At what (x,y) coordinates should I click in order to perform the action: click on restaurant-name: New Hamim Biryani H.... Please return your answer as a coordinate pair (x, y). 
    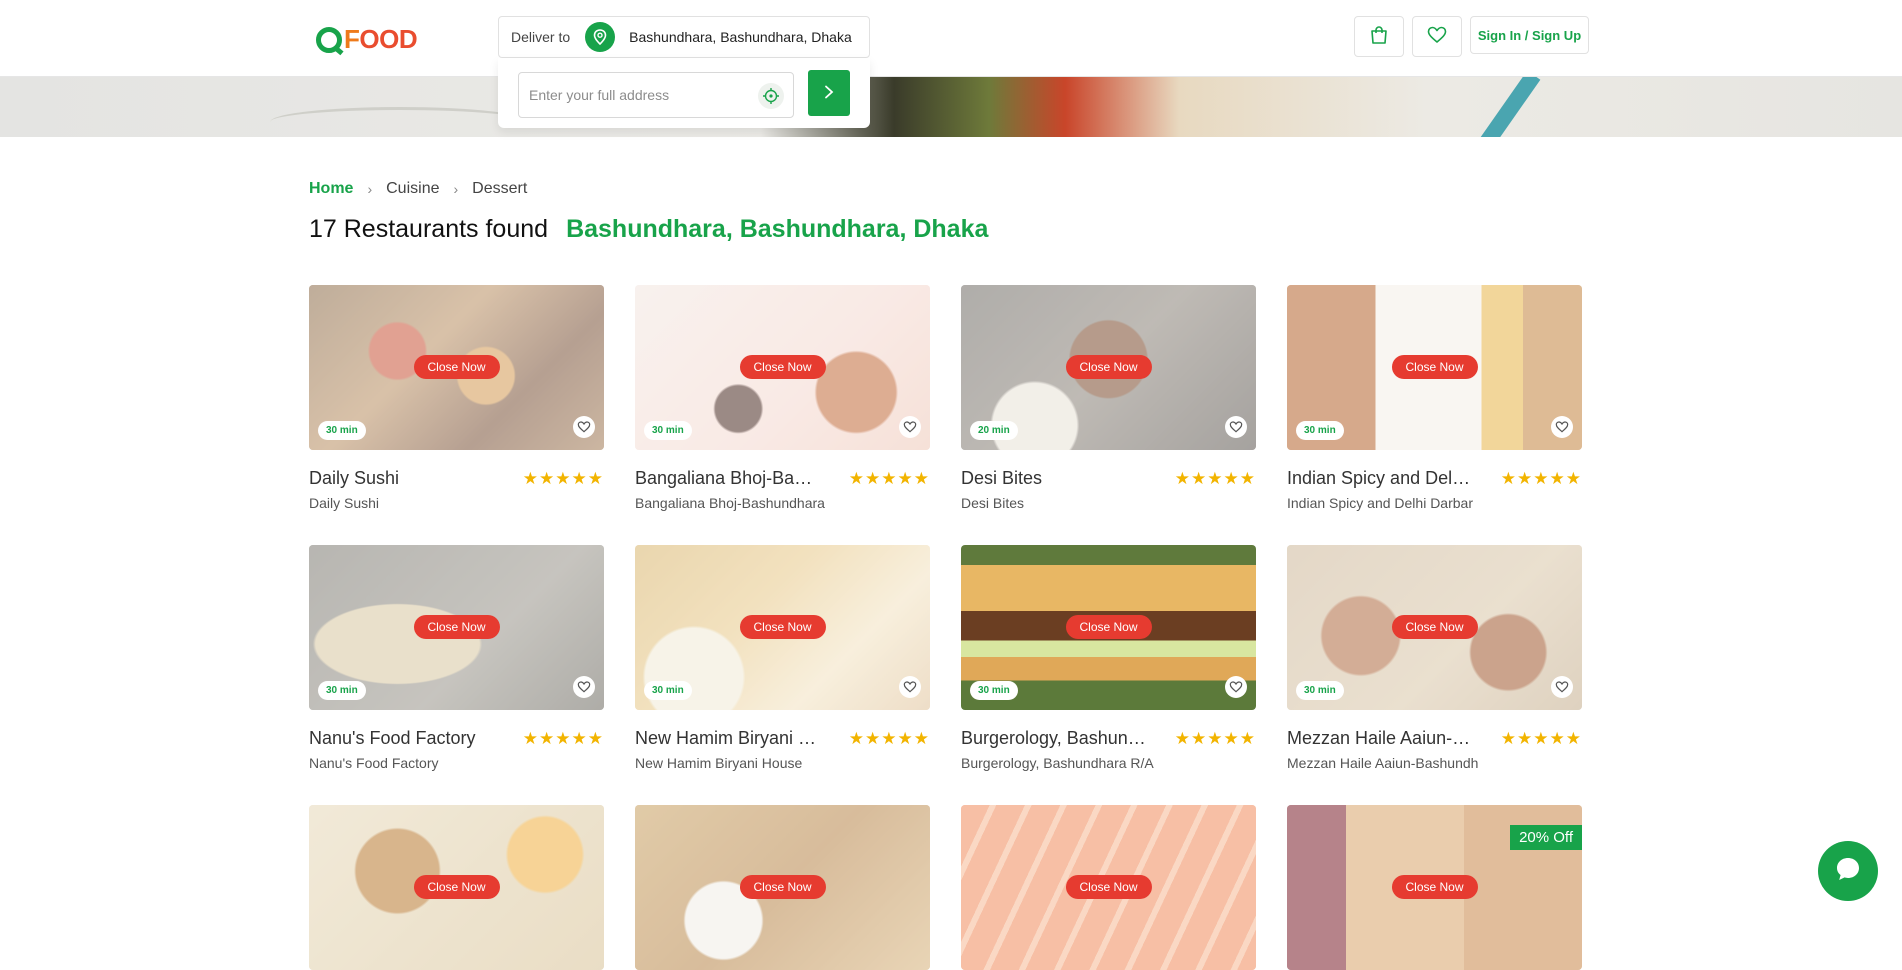
    Looking at the image, I should click on (727, 738).